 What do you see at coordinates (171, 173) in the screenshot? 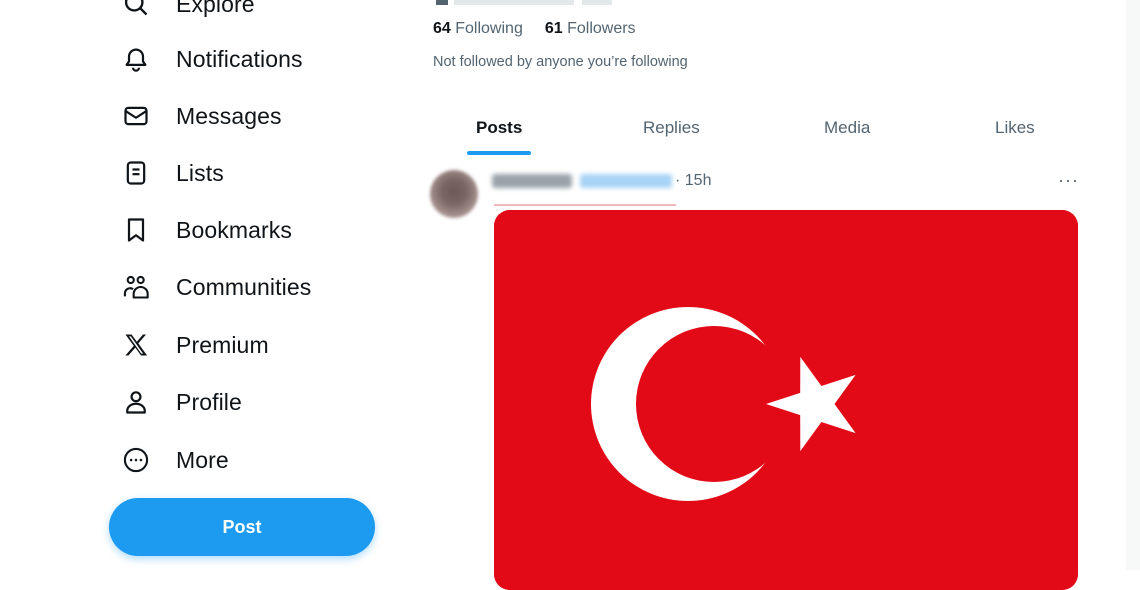
I see `sidebar-item-lists: Lists` at bounding box center [171, 173].